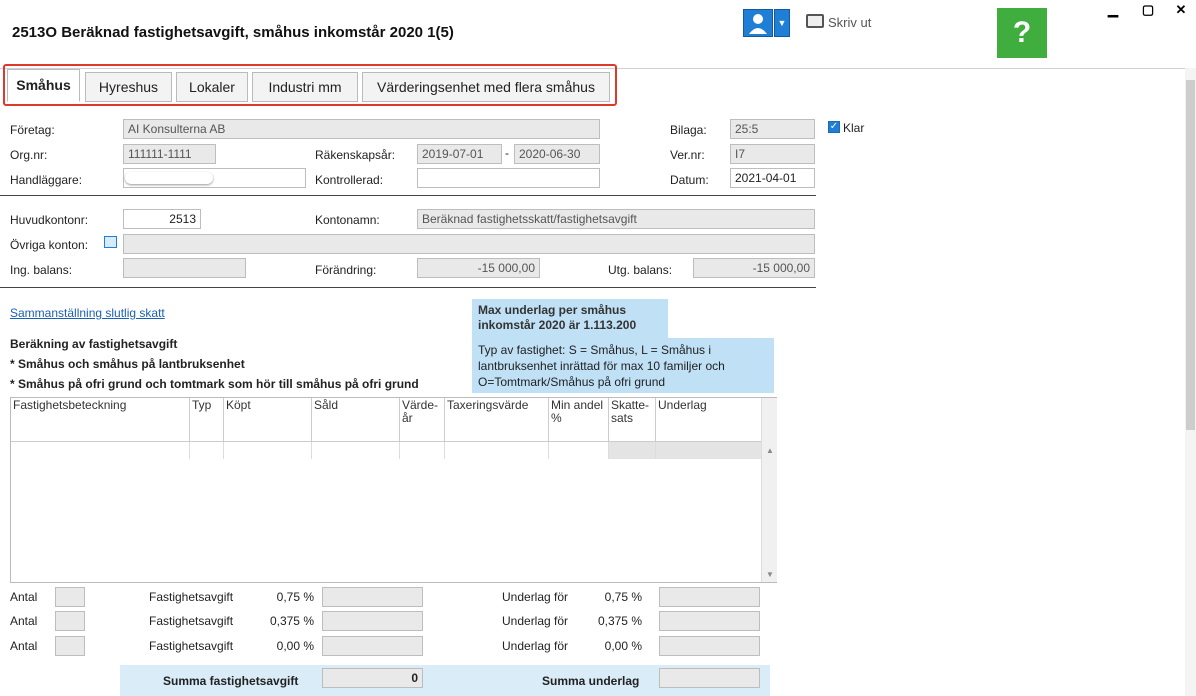  I want to click on antal-label-3: Antal, so click(24, 646).